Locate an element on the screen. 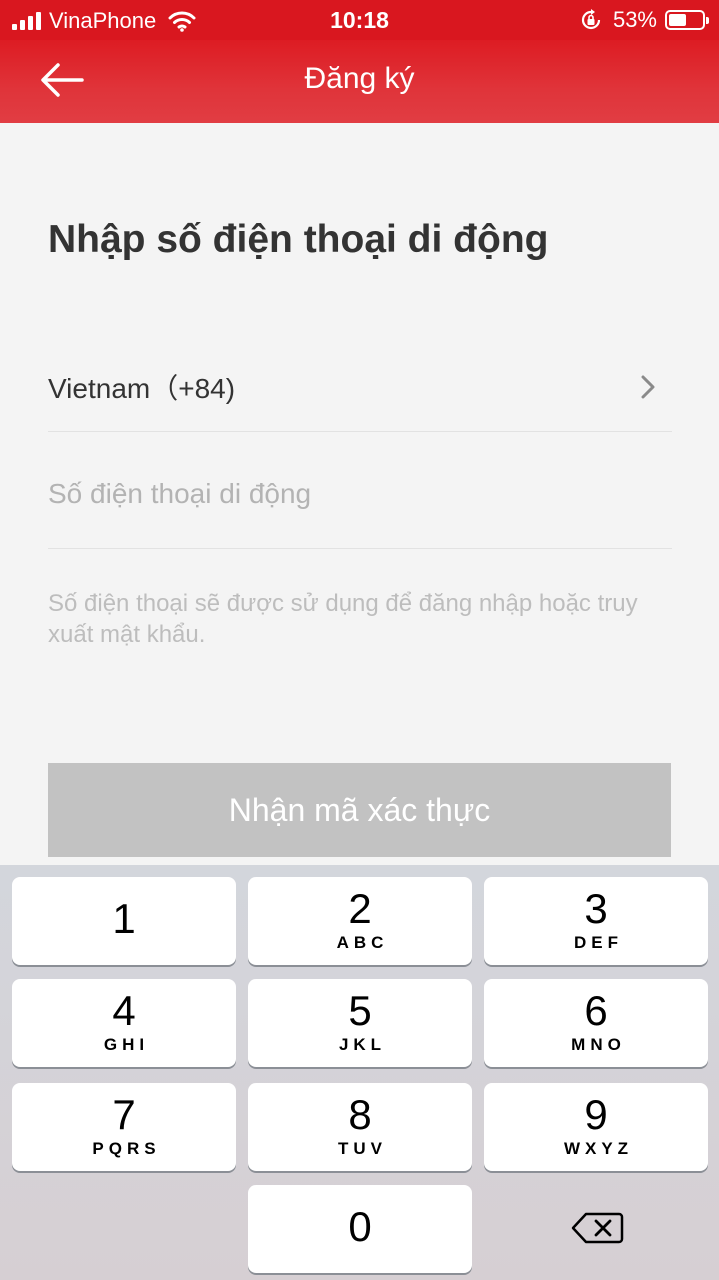 The width and height of the screenshot is (719, 1280). key-digit: 3 is located at coordinates (596, 908).